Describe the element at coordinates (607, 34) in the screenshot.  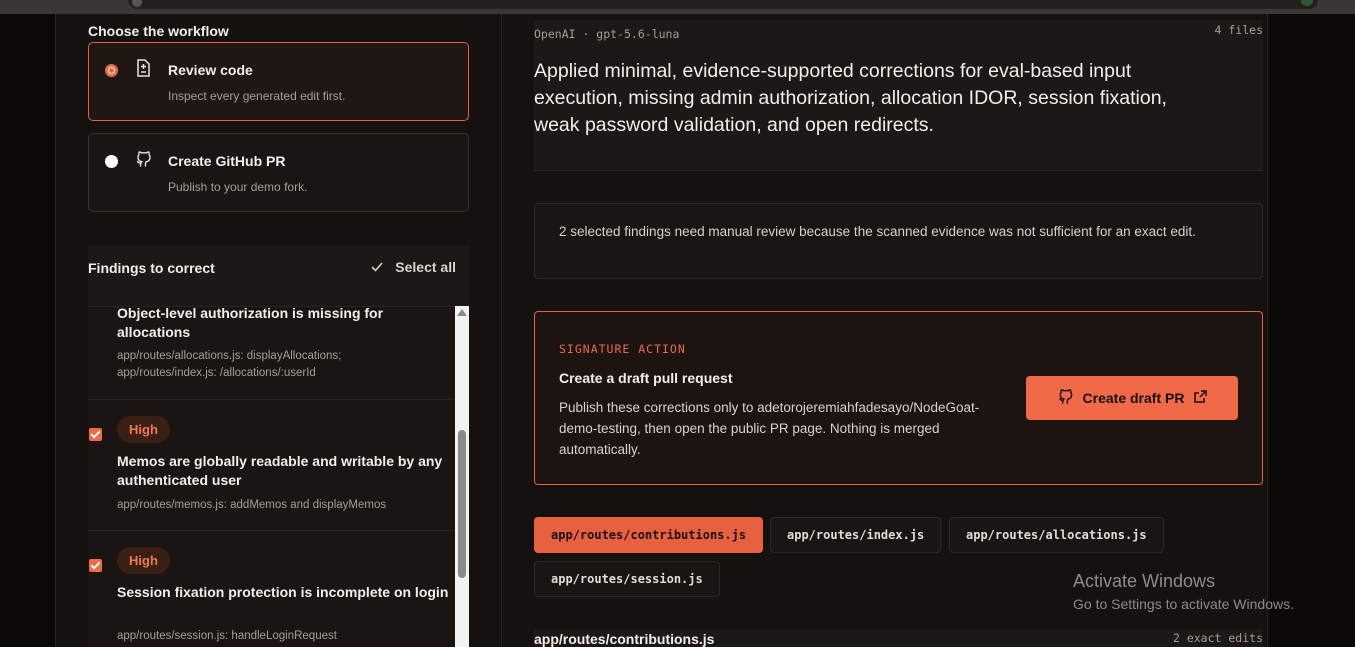
I see `model-label: OpenAI · gpt-5.6-luna` at that location.